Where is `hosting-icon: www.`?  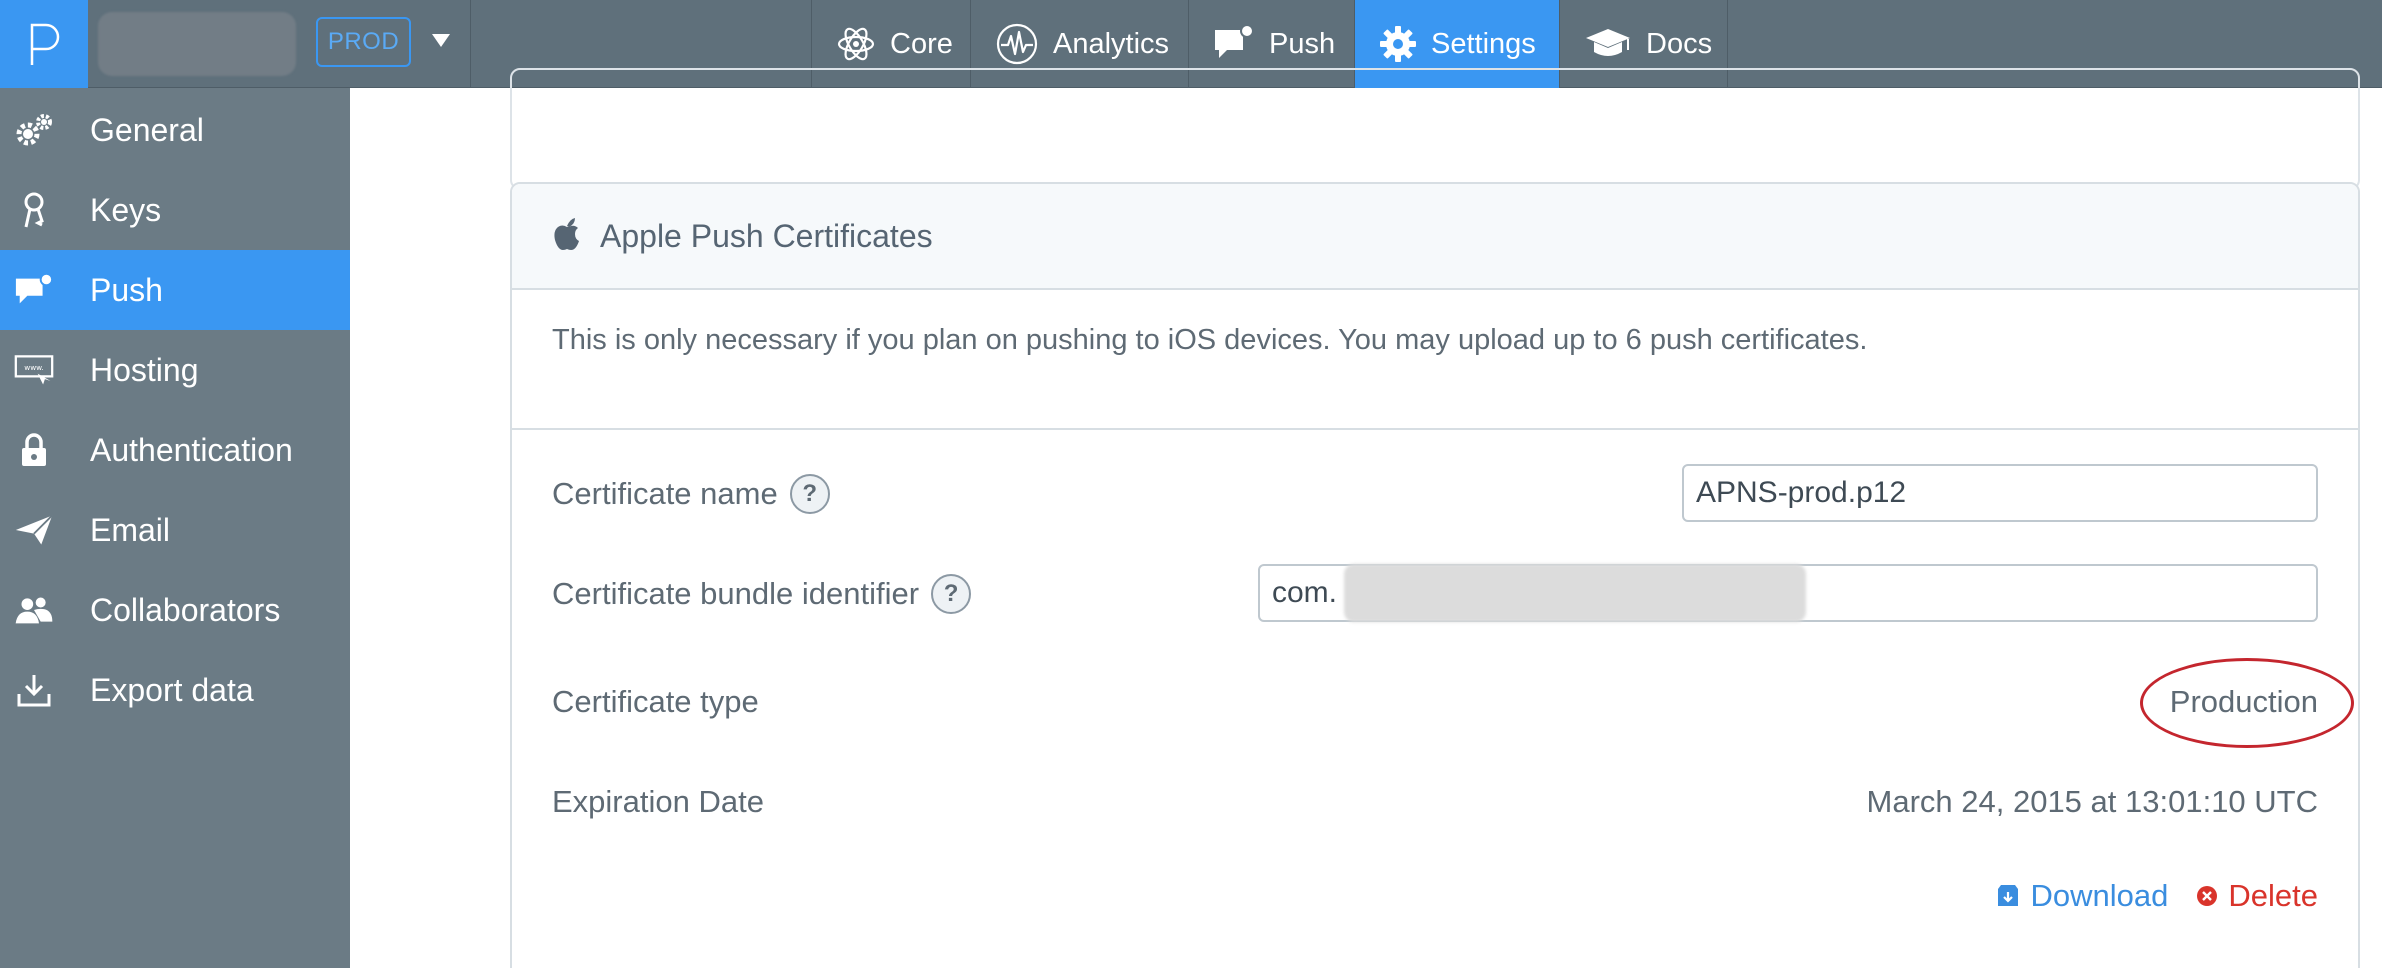
hosting-icon: www. is located at coordinates (34, 370).